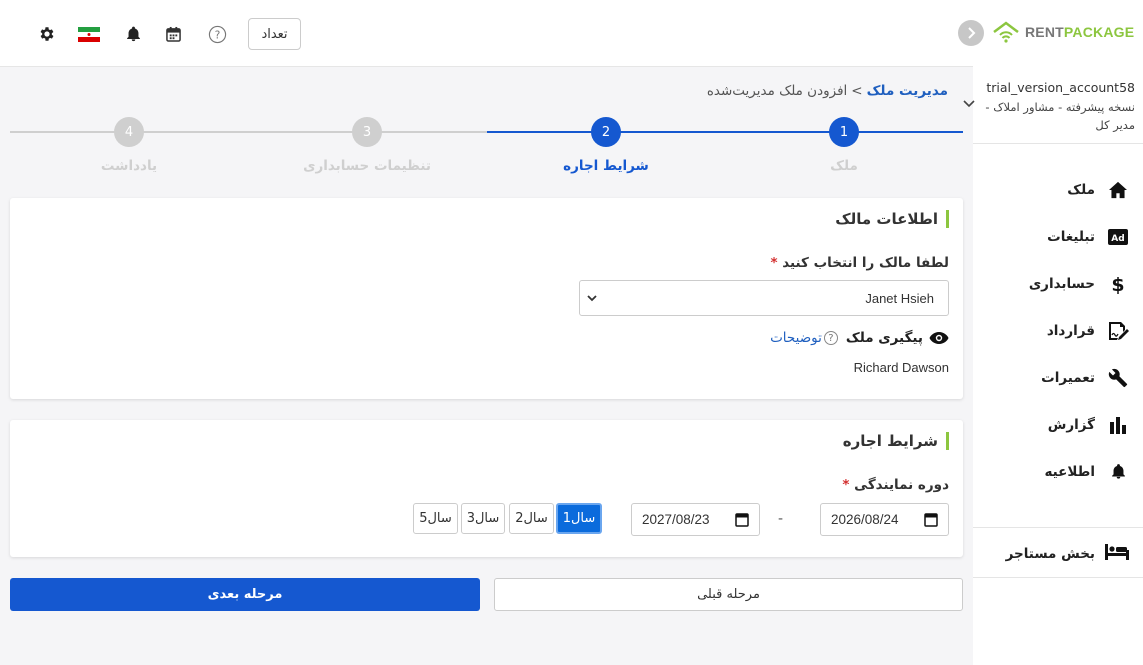  What do you see at coordinates (728, 594) in the screenshot?
I see `previous-step-button: مرحله قبلی` at bounding box center [728, 594].